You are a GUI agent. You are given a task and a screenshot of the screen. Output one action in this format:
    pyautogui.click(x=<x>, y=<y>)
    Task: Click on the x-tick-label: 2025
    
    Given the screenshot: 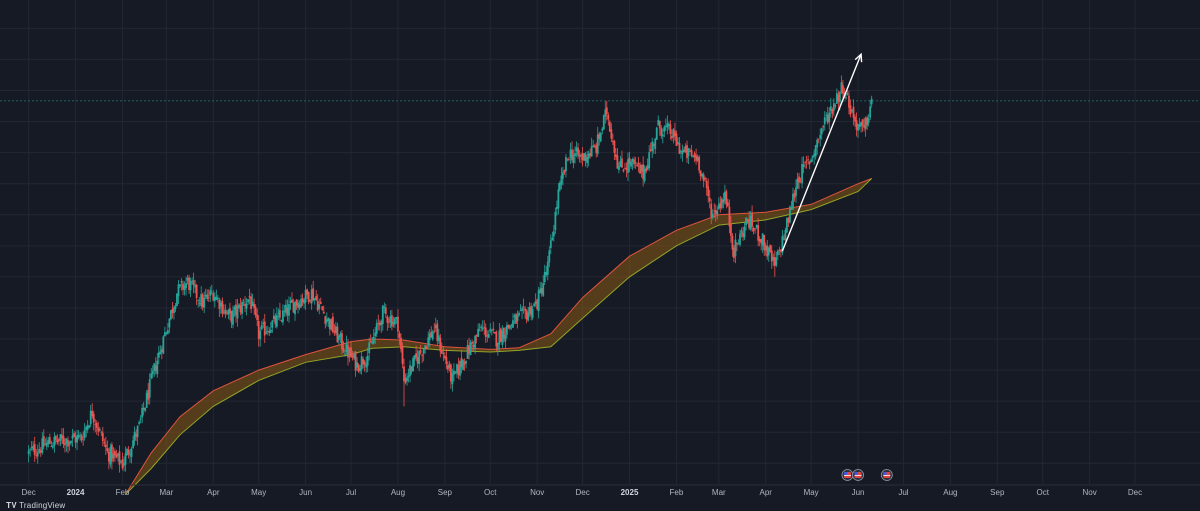 What is the action you would take?
    pyautogui.click(x=630, y=492)
    